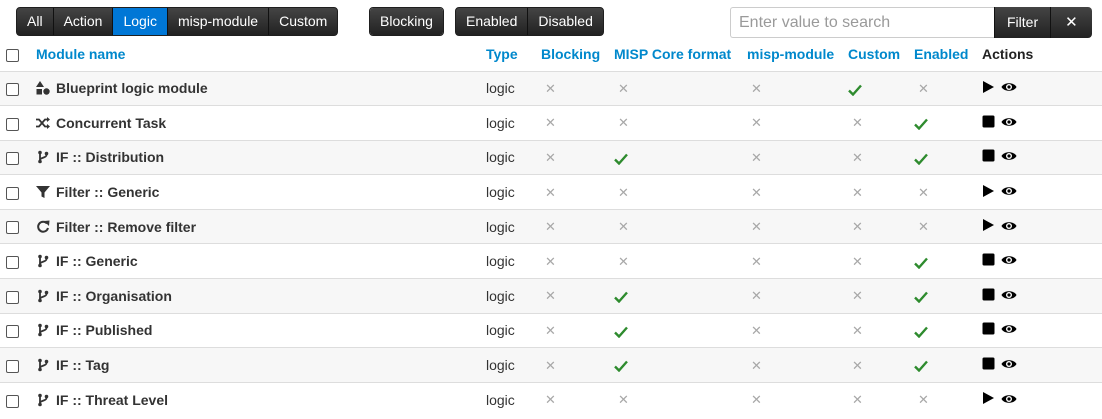 The width and height of the screenshot is (1102, 419). Describe the element at coordinates (111, 122) in the screenshot. I see `module-name: Concurrent Task` at that location.